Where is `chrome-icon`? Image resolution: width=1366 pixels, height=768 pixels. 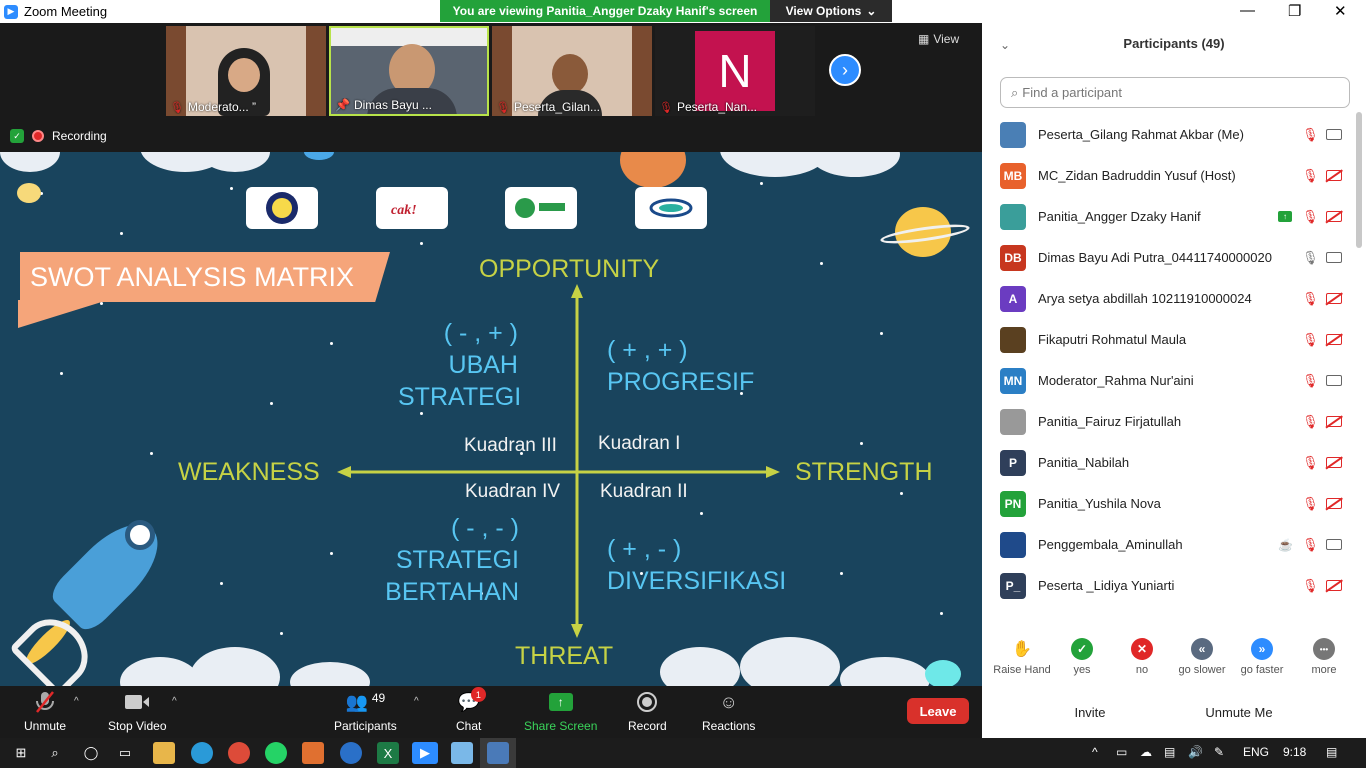 chrome-icon is located at coordinates (239, 753).